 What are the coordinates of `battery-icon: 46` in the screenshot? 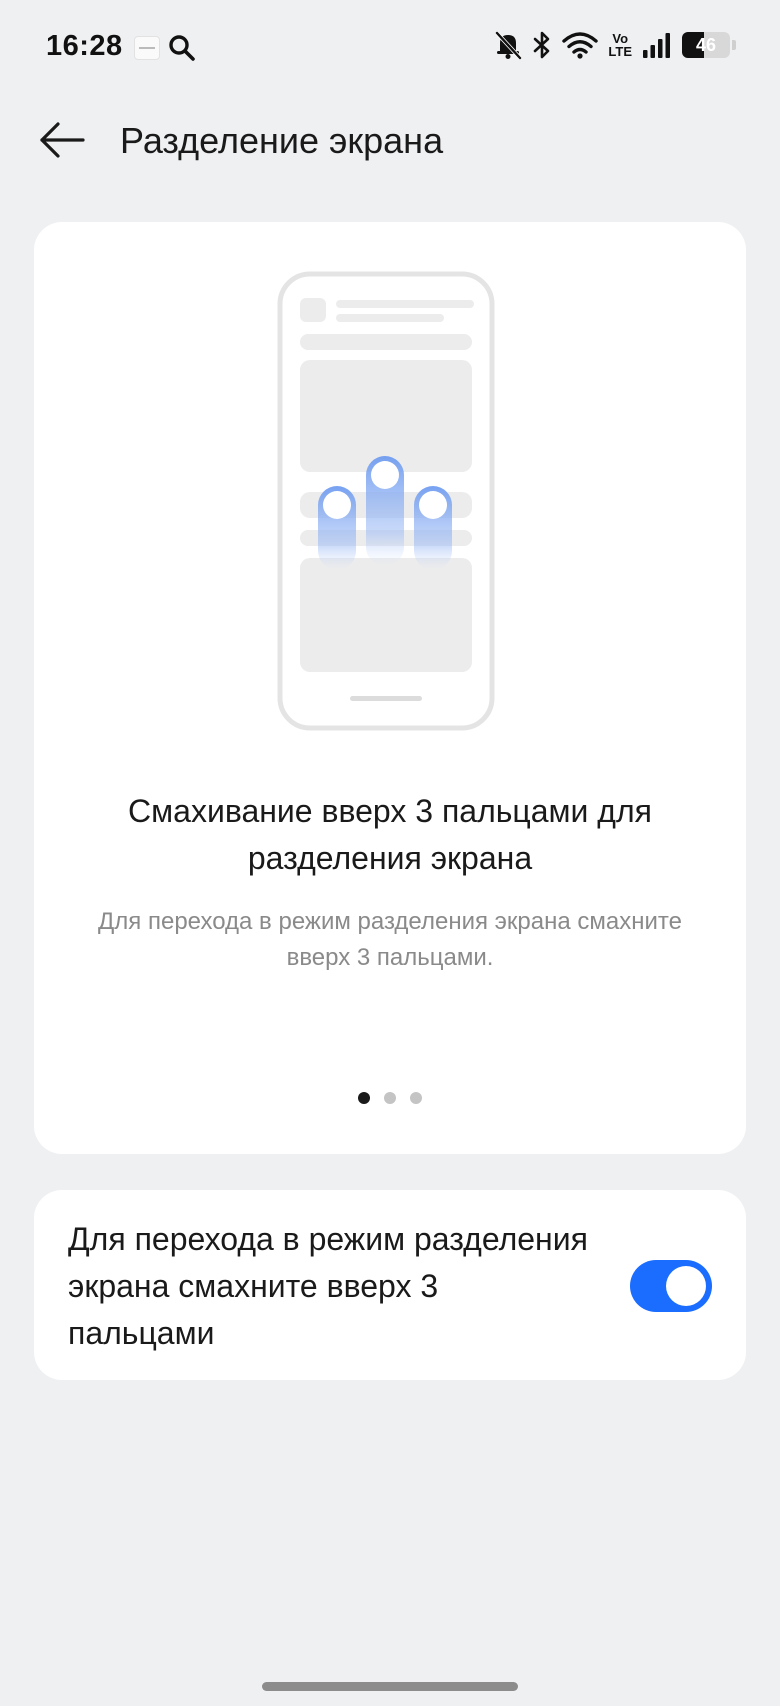 It's located at (706, 45).